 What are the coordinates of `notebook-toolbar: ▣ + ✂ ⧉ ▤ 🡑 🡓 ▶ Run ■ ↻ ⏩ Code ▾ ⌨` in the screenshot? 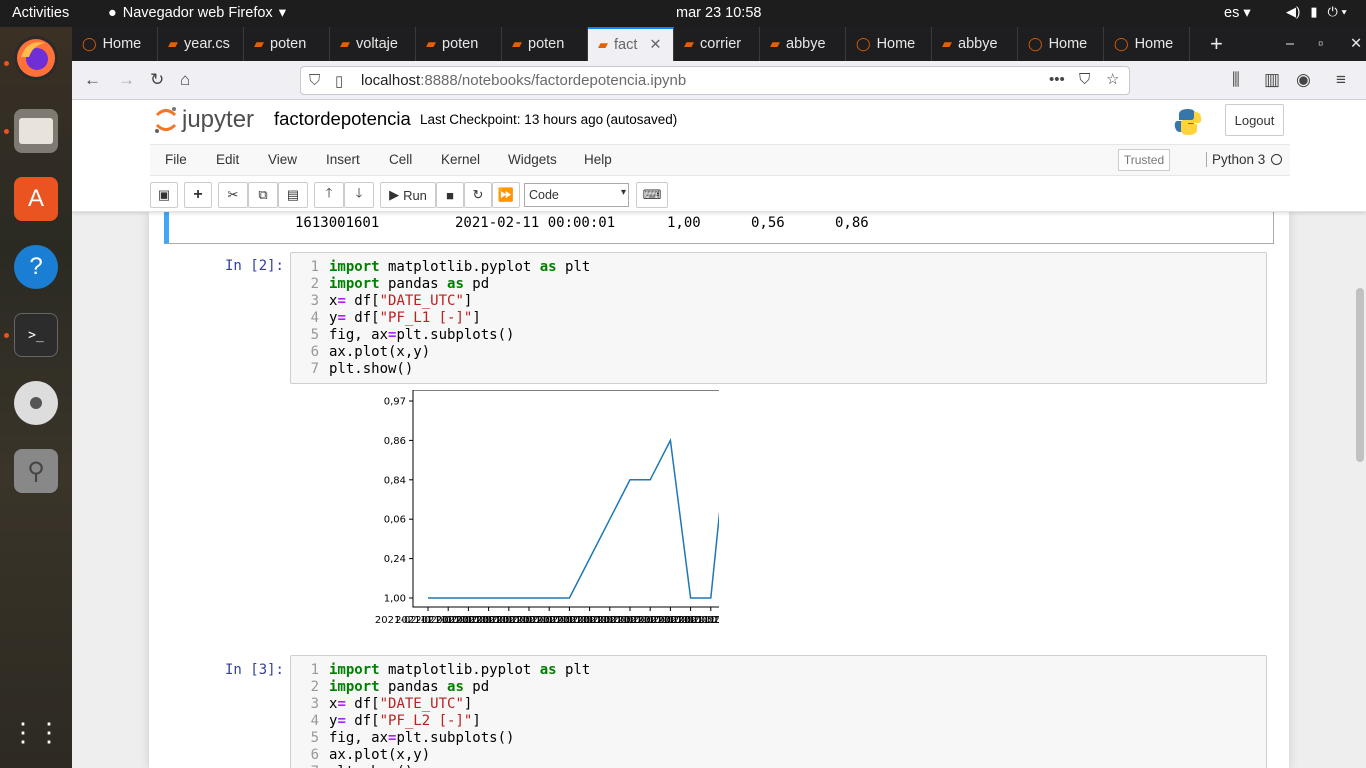 It's located at (720, 194).